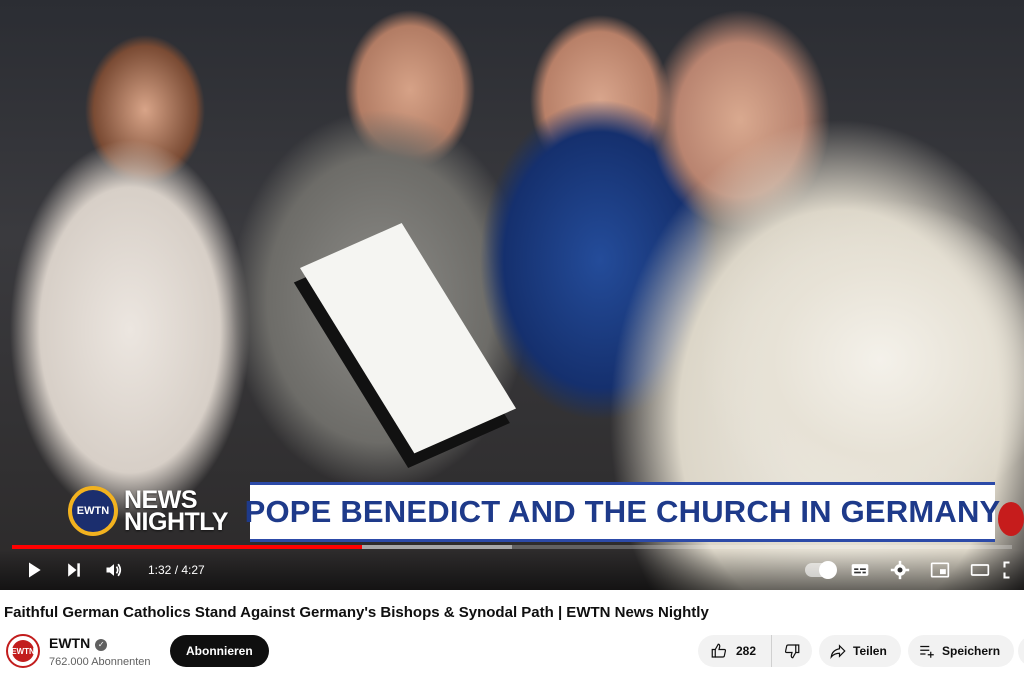 The image size is (1024, 682). What do you see at coordinates (1011, 519) in the screenshot?
I see `ewtn-watermark-icon` at bounding box center [1011, 519].